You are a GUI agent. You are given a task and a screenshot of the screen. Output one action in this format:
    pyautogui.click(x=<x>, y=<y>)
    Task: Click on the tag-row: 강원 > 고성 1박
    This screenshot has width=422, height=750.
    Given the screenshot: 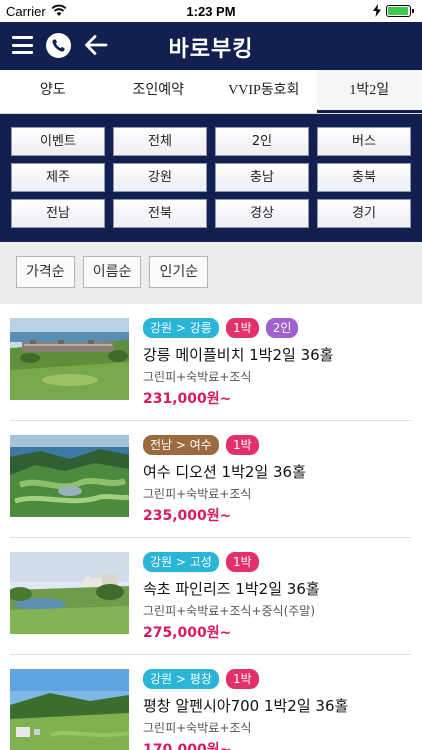 What is the action you would take?
    pyautogui.click(x=202, y=562)
    